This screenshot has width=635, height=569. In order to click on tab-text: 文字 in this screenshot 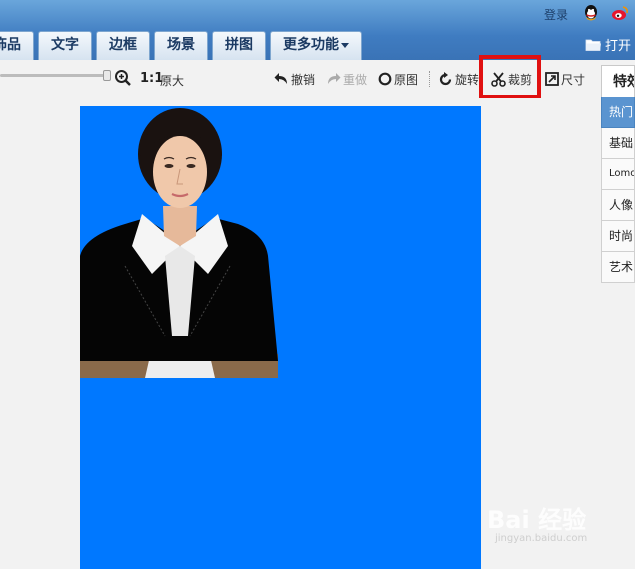, I will do `click(65, 45)`.